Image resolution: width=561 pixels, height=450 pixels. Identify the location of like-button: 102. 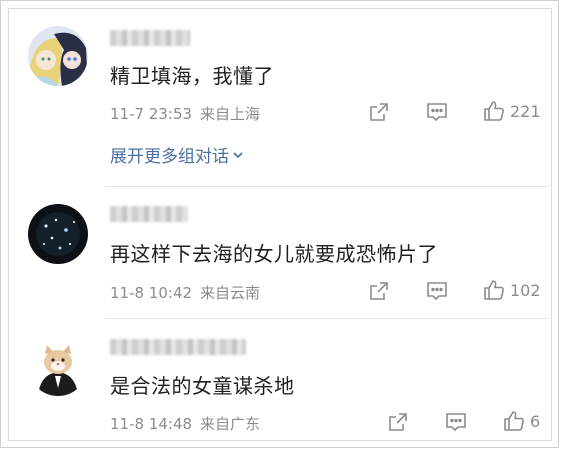
(511, 290).